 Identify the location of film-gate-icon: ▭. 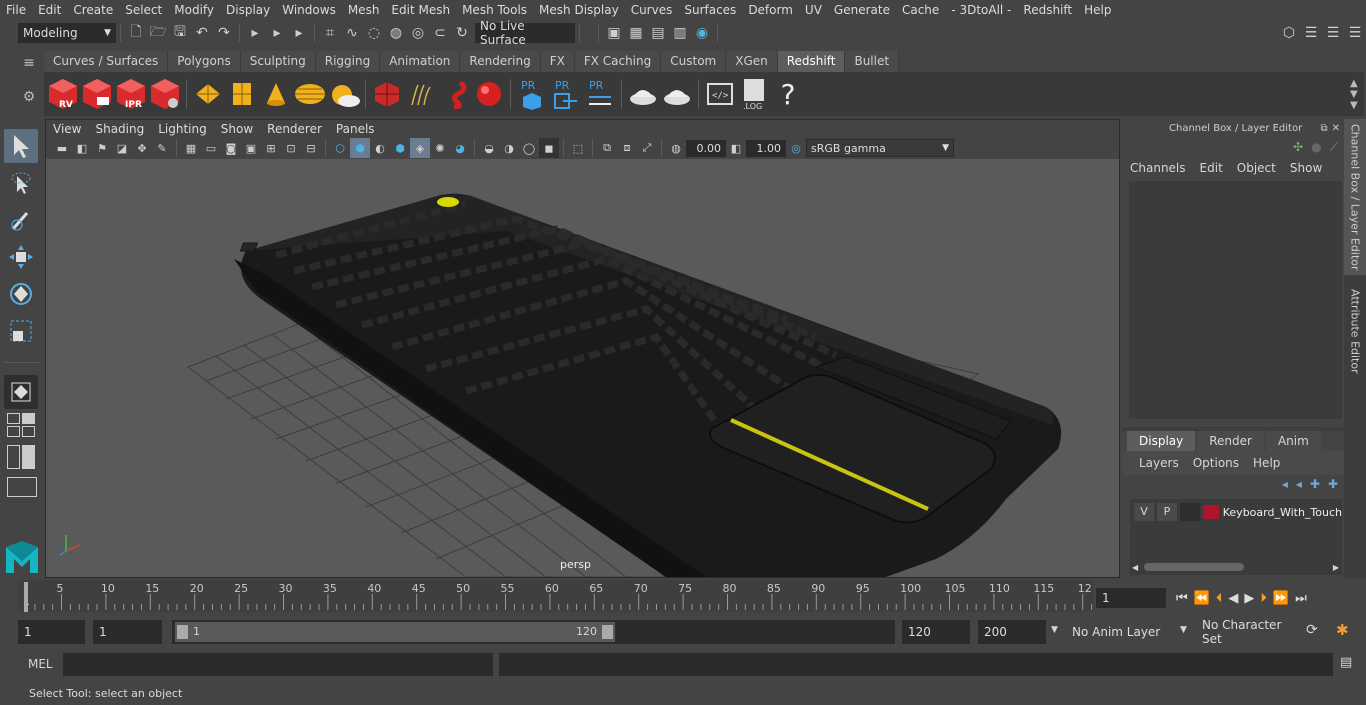
(211, 148).